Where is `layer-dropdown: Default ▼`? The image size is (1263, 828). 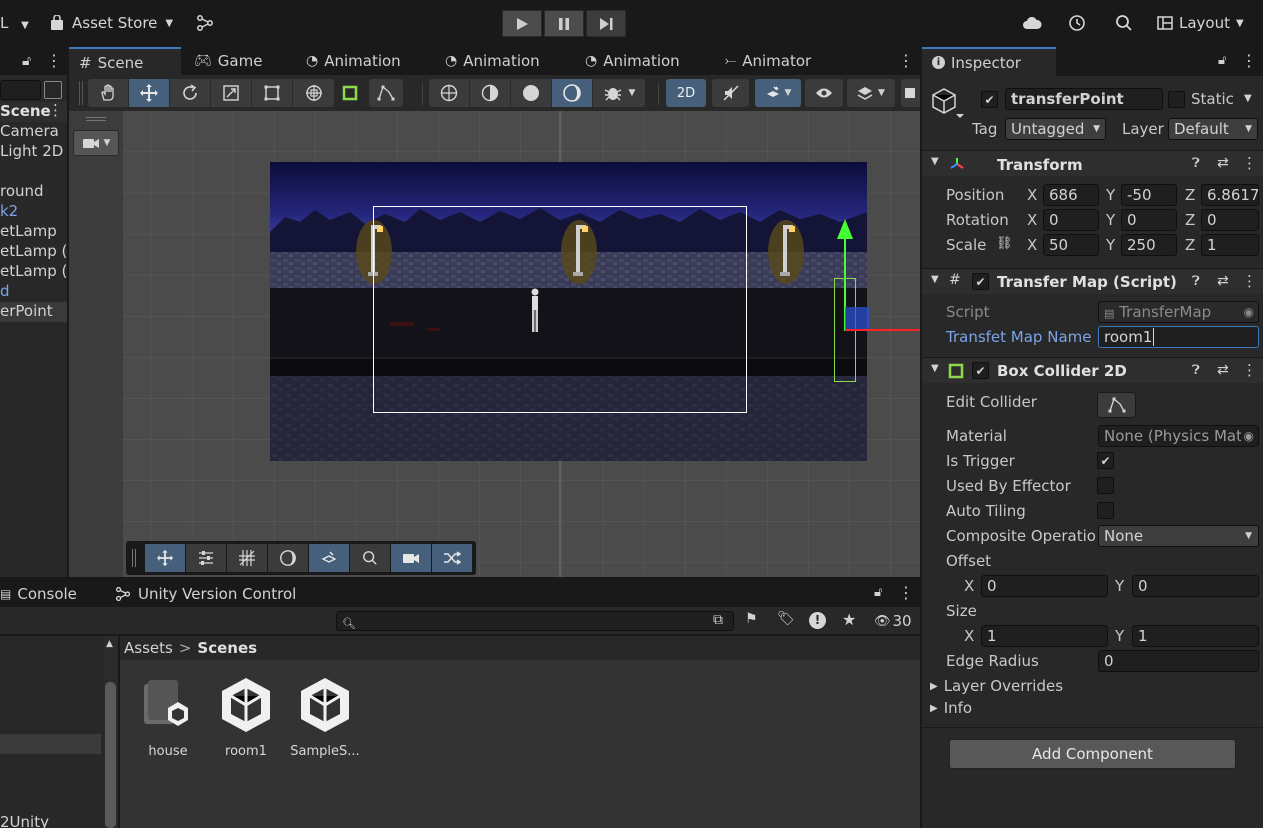 layer-dropdown: Default ▼ is located at coordinates (1213, 129).